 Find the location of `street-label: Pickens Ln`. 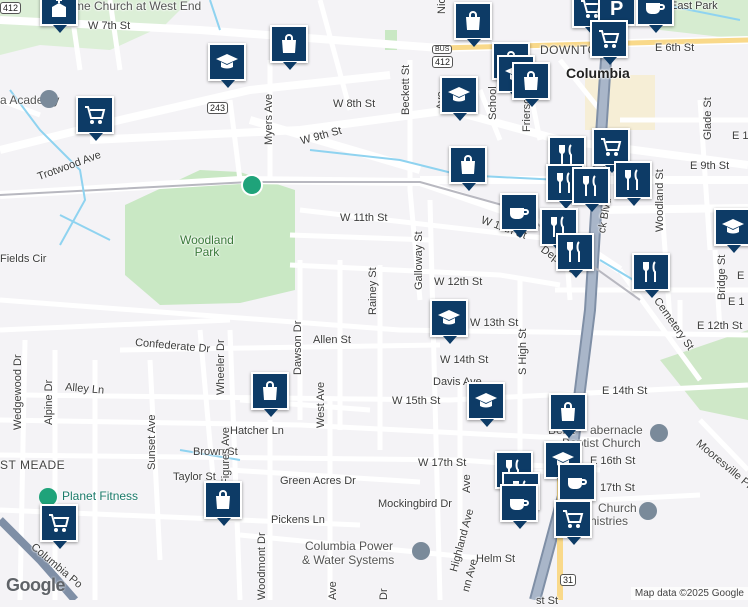

street-label: Pickens Ln is located at coordinates (298, 520).